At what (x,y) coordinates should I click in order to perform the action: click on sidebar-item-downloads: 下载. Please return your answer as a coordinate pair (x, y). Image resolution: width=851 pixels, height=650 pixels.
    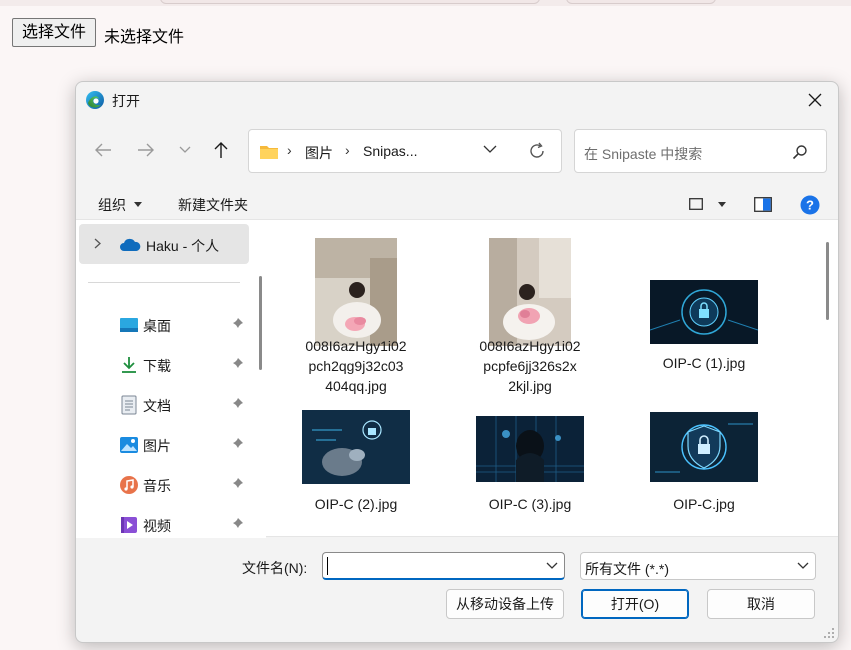
    Looking at the image, I should click on (171, 364).